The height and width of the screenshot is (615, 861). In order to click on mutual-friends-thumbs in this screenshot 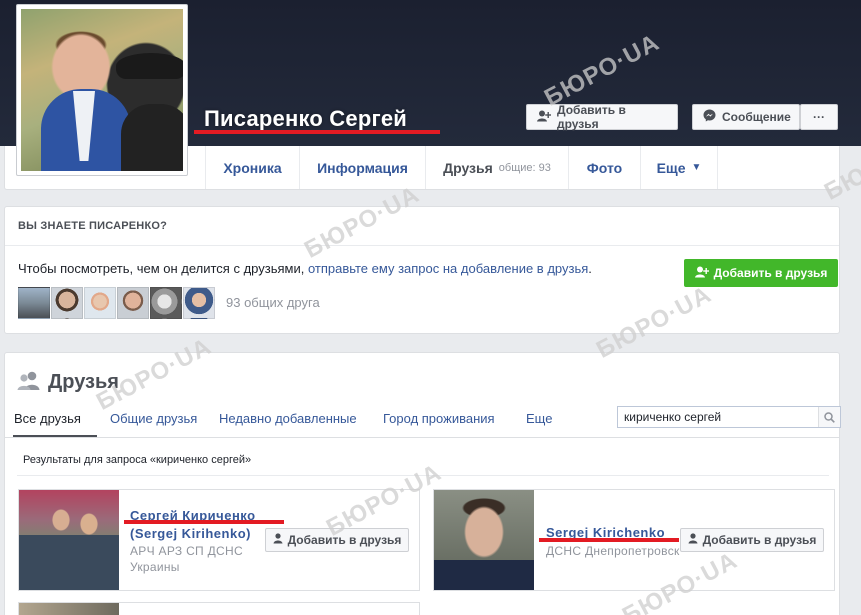, I will do `click(117, 303)`.